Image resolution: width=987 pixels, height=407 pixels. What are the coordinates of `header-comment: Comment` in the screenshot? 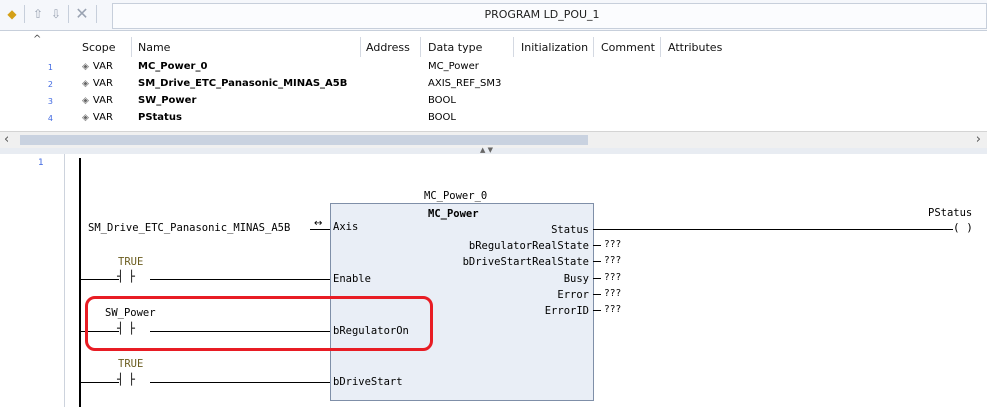 It's located at (628, 47).